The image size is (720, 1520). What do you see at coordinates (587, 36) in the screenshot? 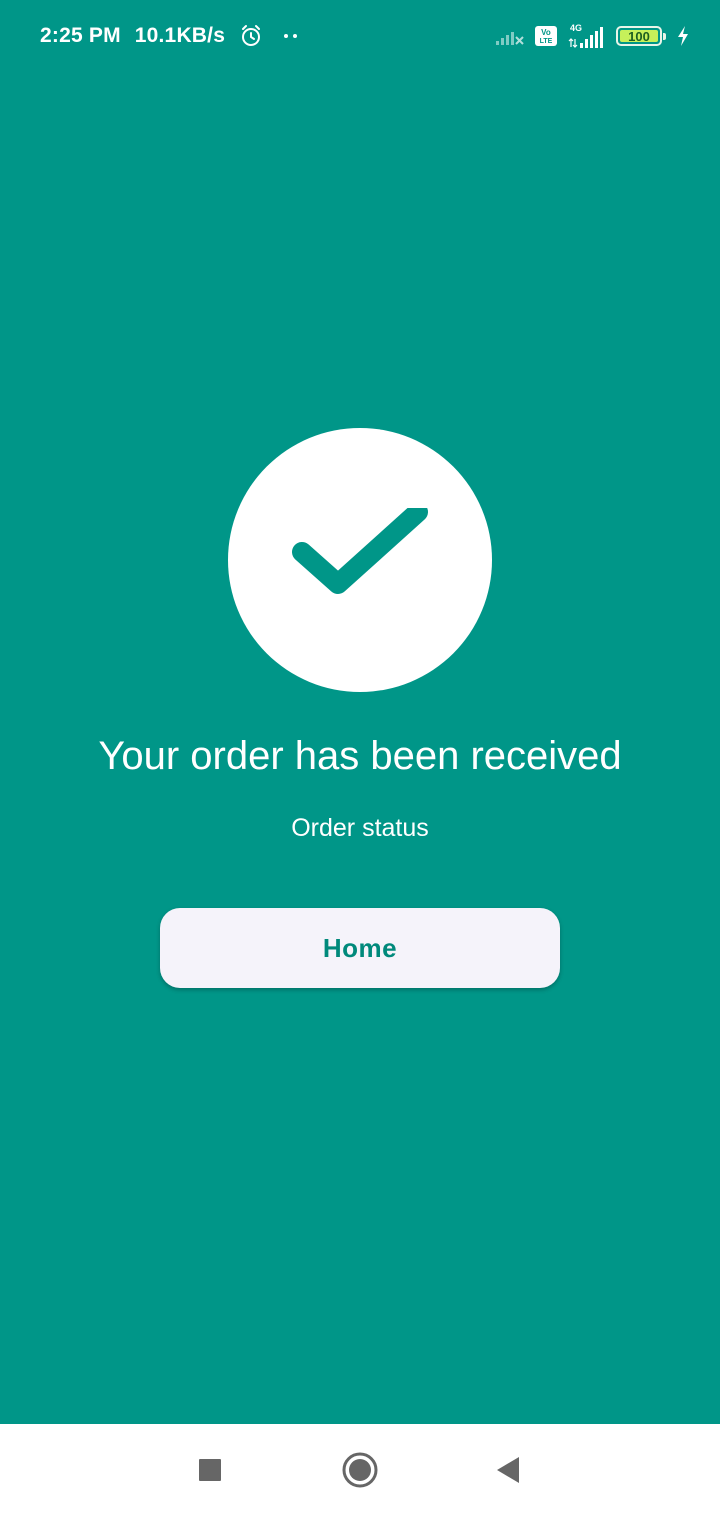
I see `signal-4g-icon: 4G` at bounding box center [587, 36].